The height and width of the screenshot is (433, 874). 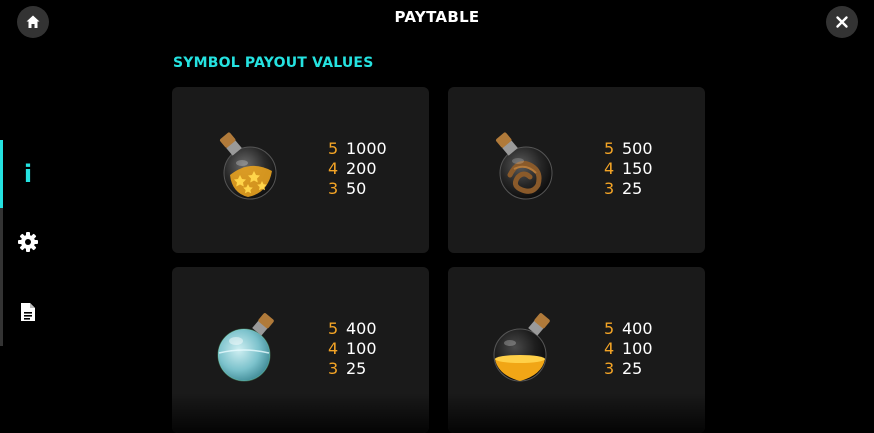 I want to click on payout-value: 50, so click(x=356, y=188).